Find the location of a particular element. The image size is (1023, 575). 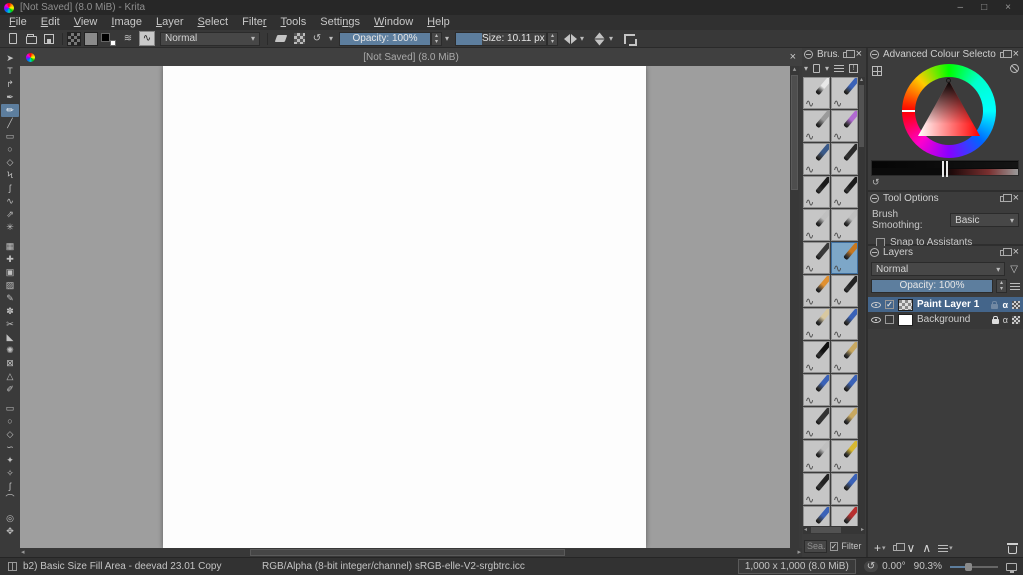

float-docker-icon is located at coordinates (1005, 53).